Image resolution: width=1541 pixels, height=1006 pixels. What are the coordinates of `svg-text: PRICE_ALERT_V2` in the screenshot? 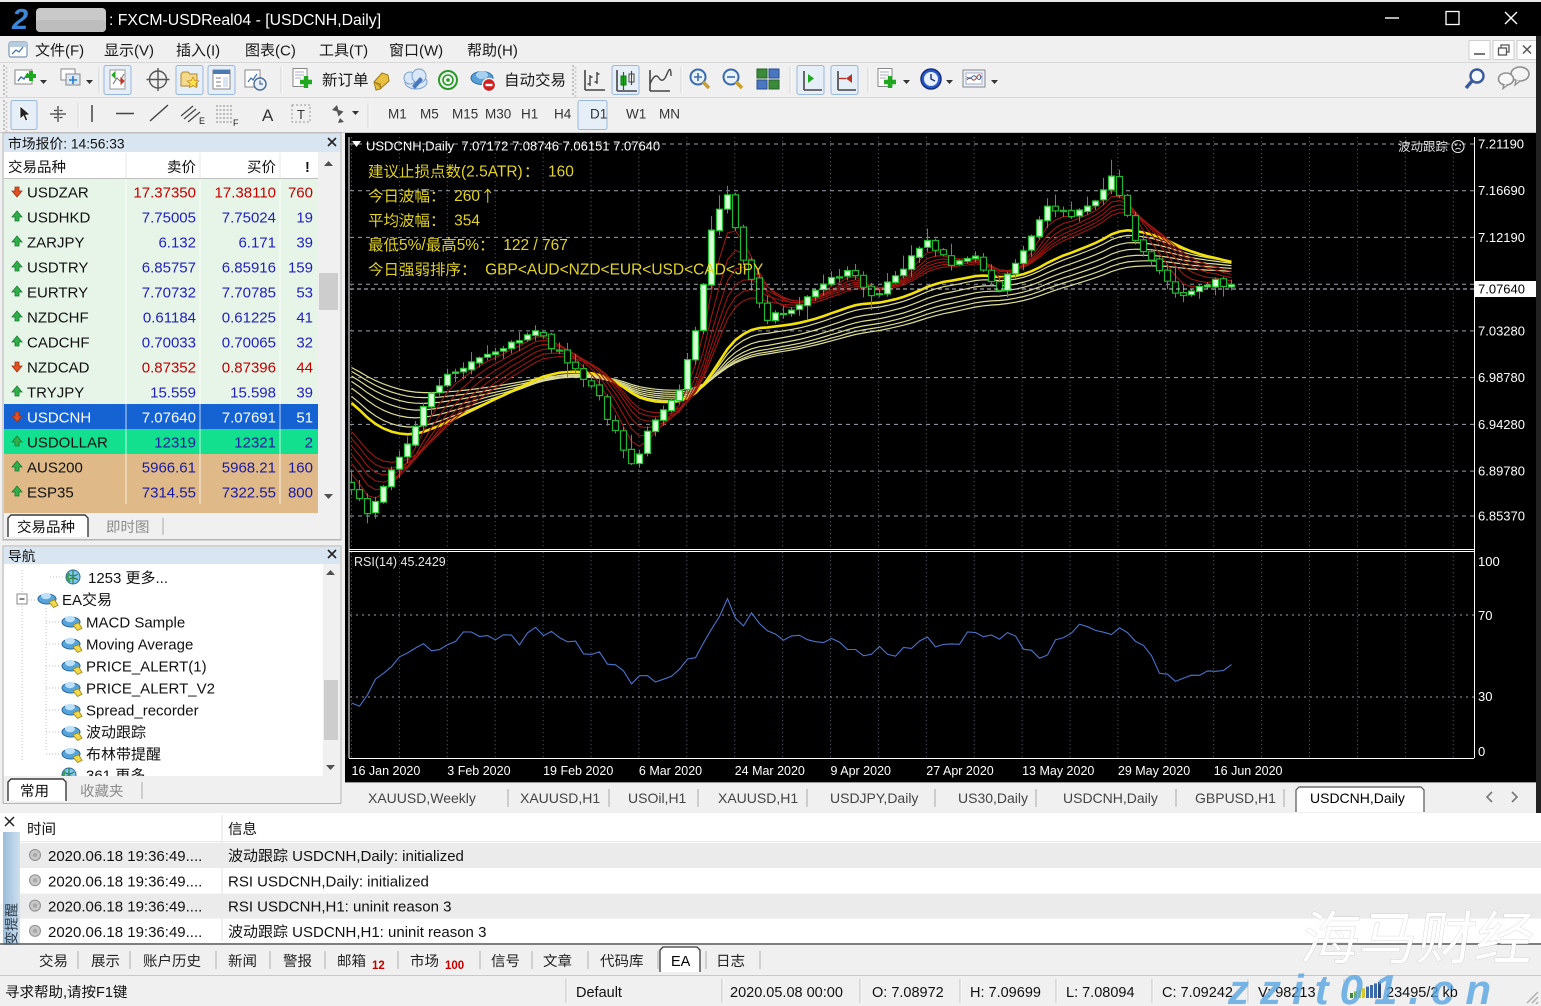 It's located at (150, 689).